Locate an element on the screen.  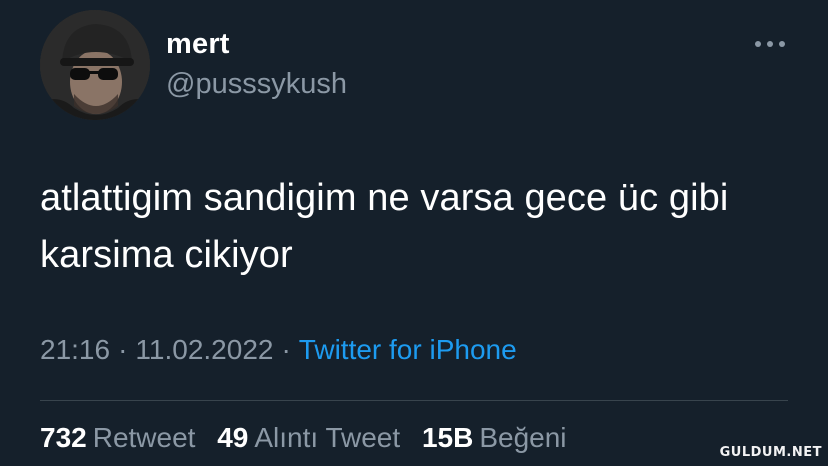
likes-count: 15B is located at coordinates (447, 437).